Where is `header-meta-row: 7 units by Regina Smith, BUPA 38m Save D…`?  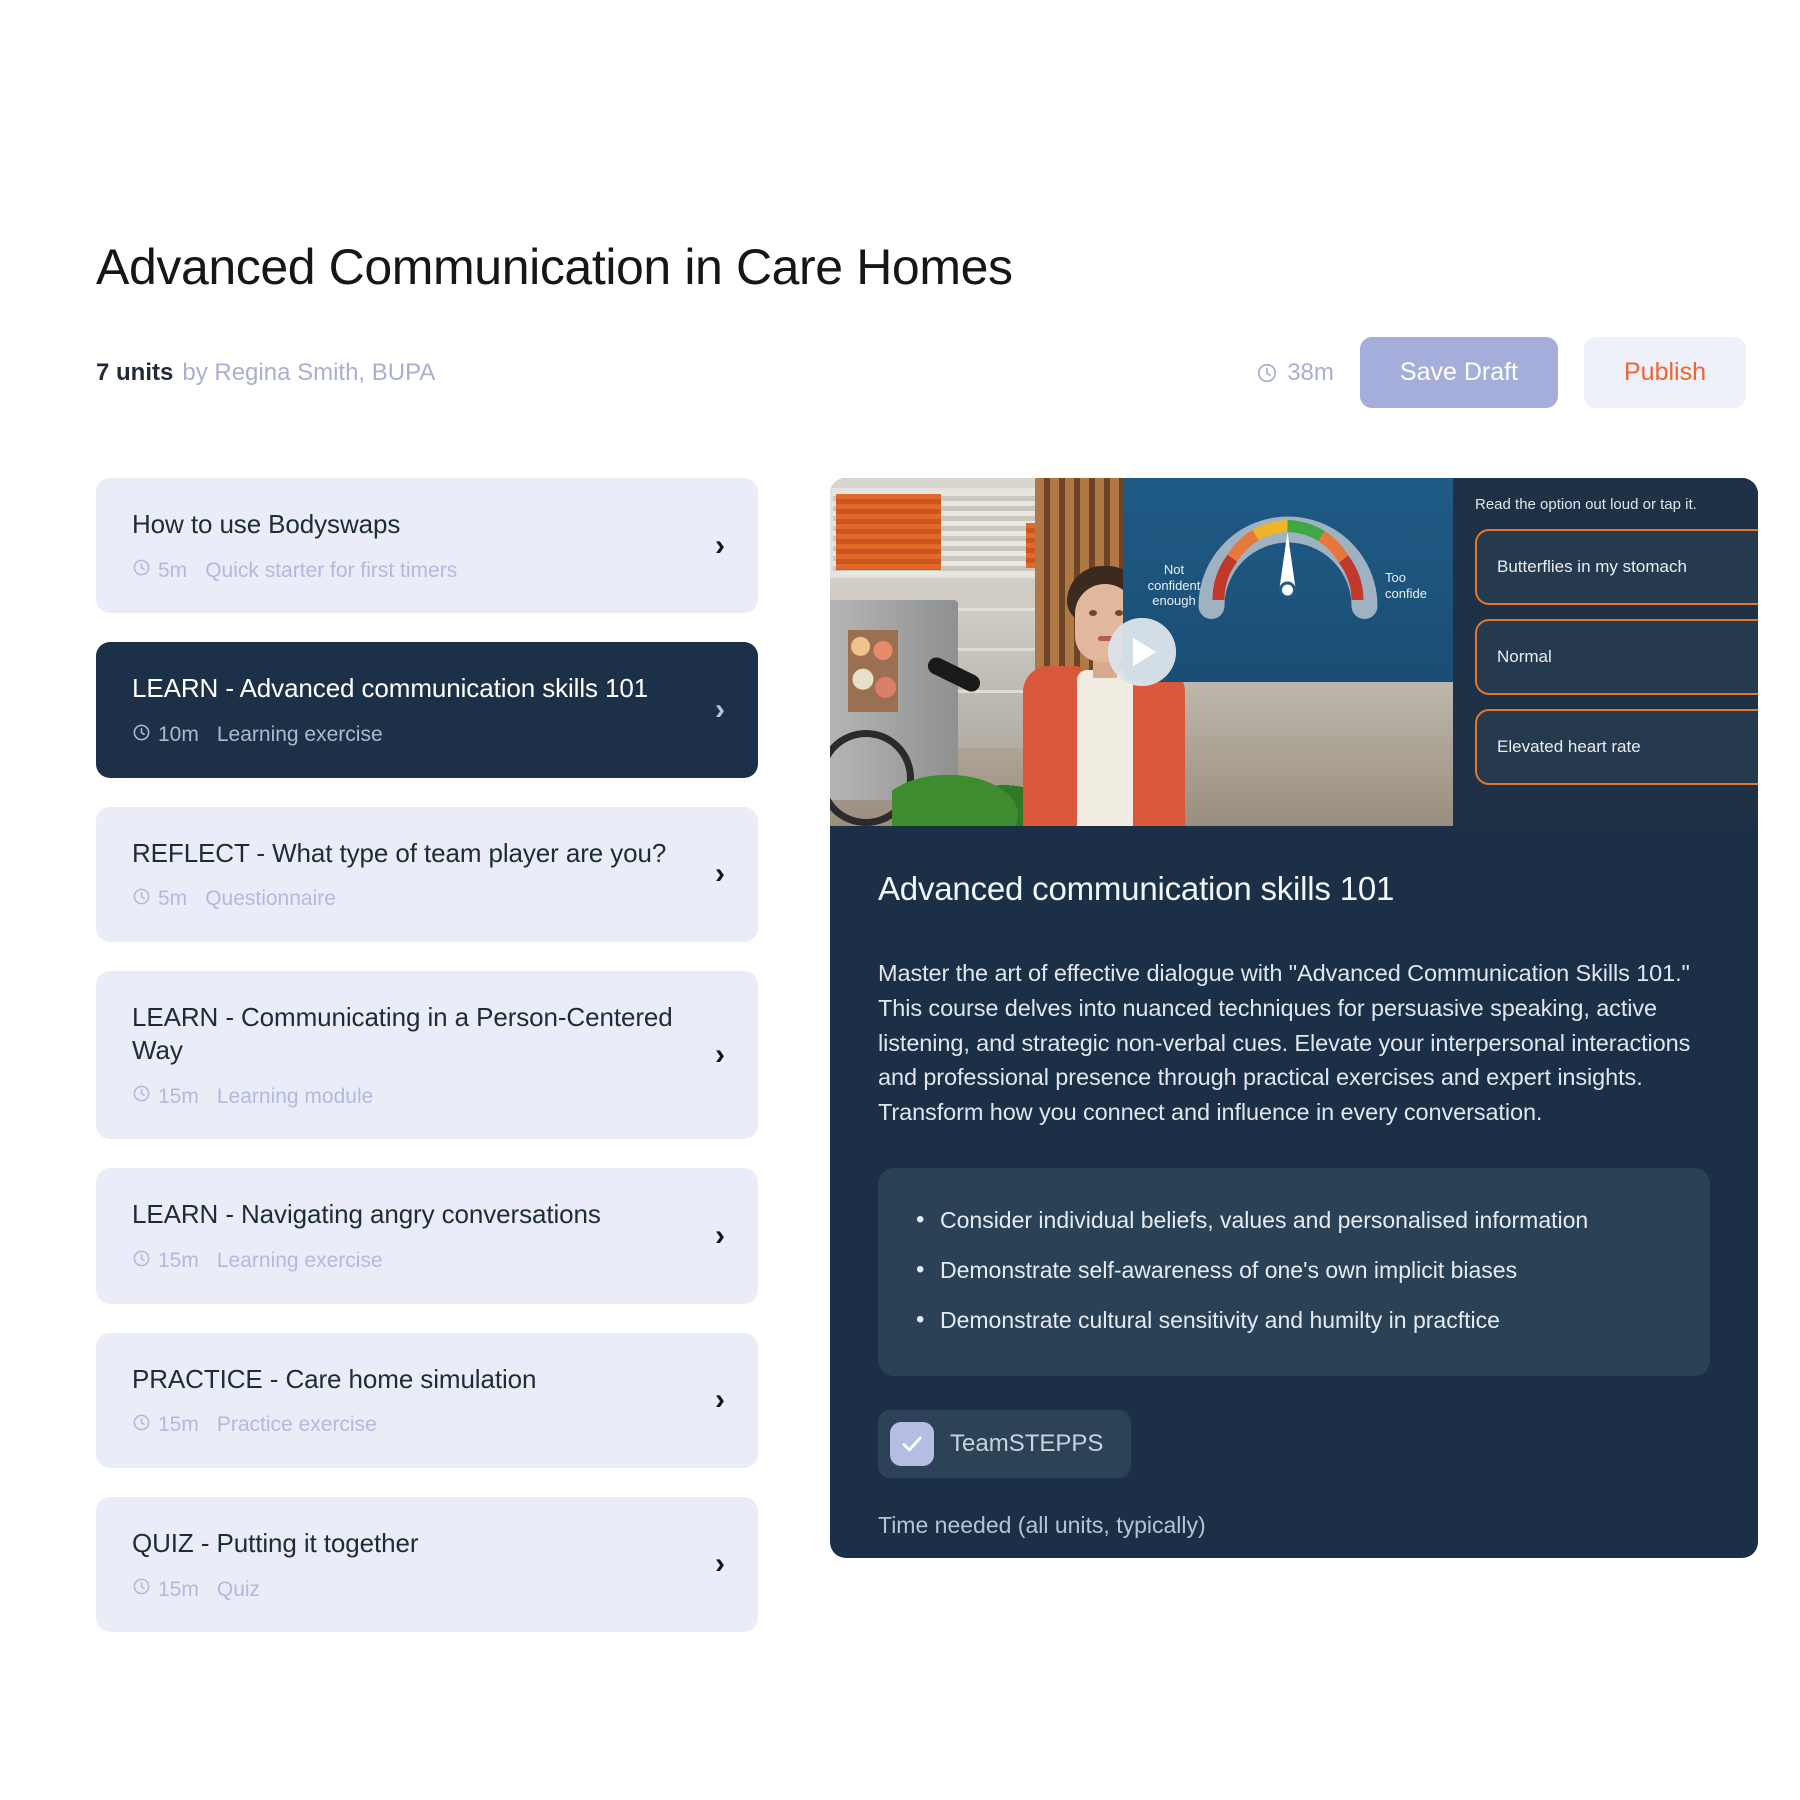 header-meta-row: 7 units by Regina Smith, BUPA 38m Save D… is located at coordinates (921, 372).